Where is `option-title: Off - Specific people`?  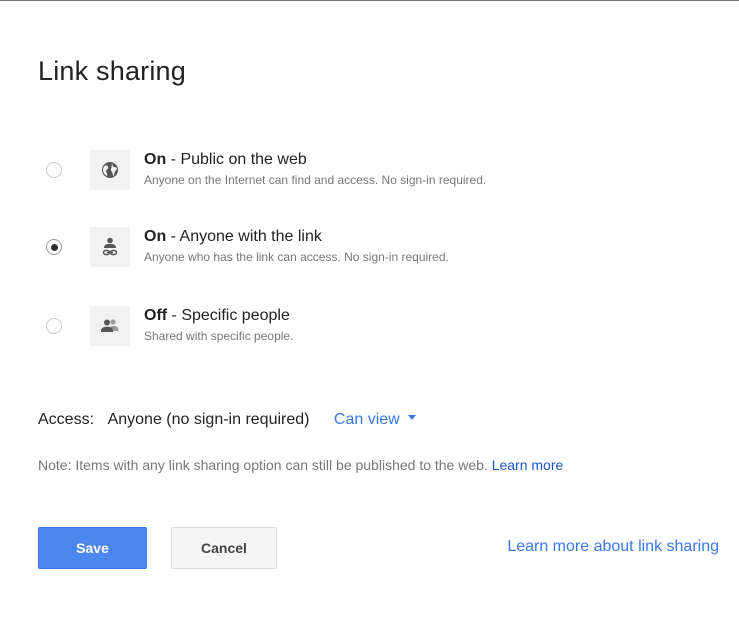 option-title: Off - Specific people is located at coordinates (218, 316).